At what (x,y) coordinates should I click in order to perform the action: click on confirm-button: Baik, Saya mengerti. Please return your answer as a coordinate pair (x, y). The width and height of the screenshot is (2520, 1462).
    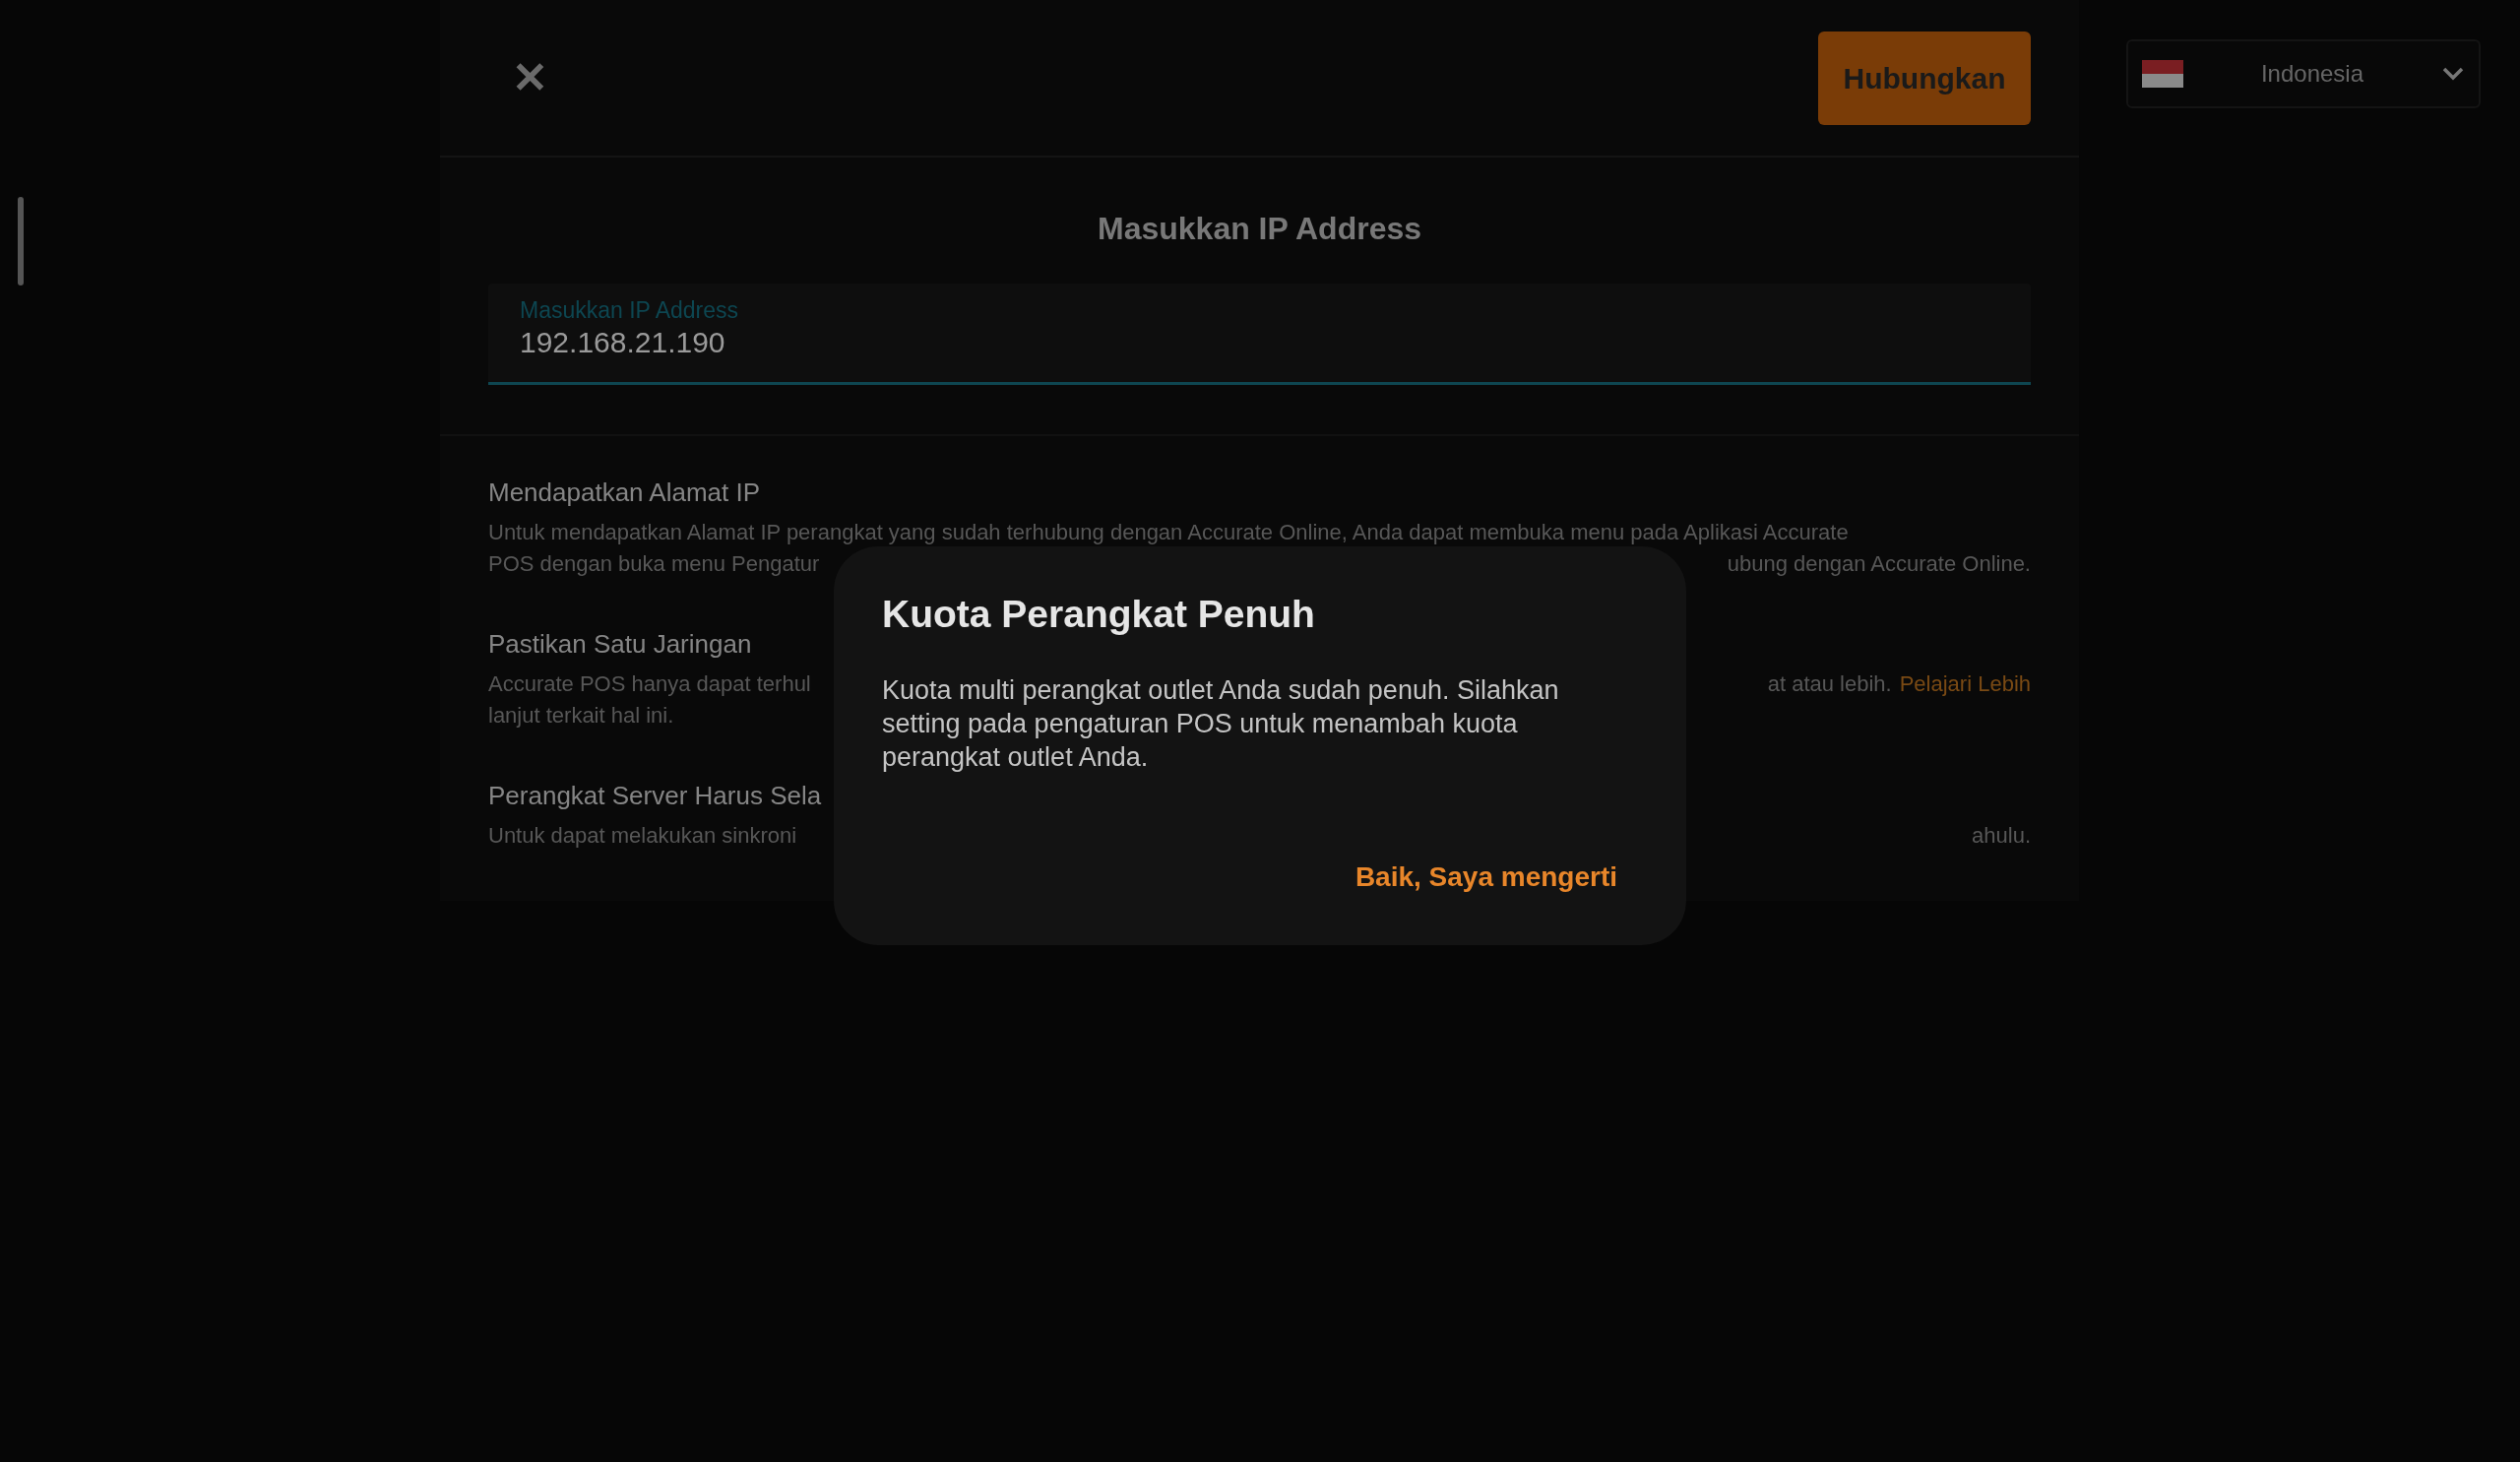
    Looking at the image, I should click on (1496, 877).